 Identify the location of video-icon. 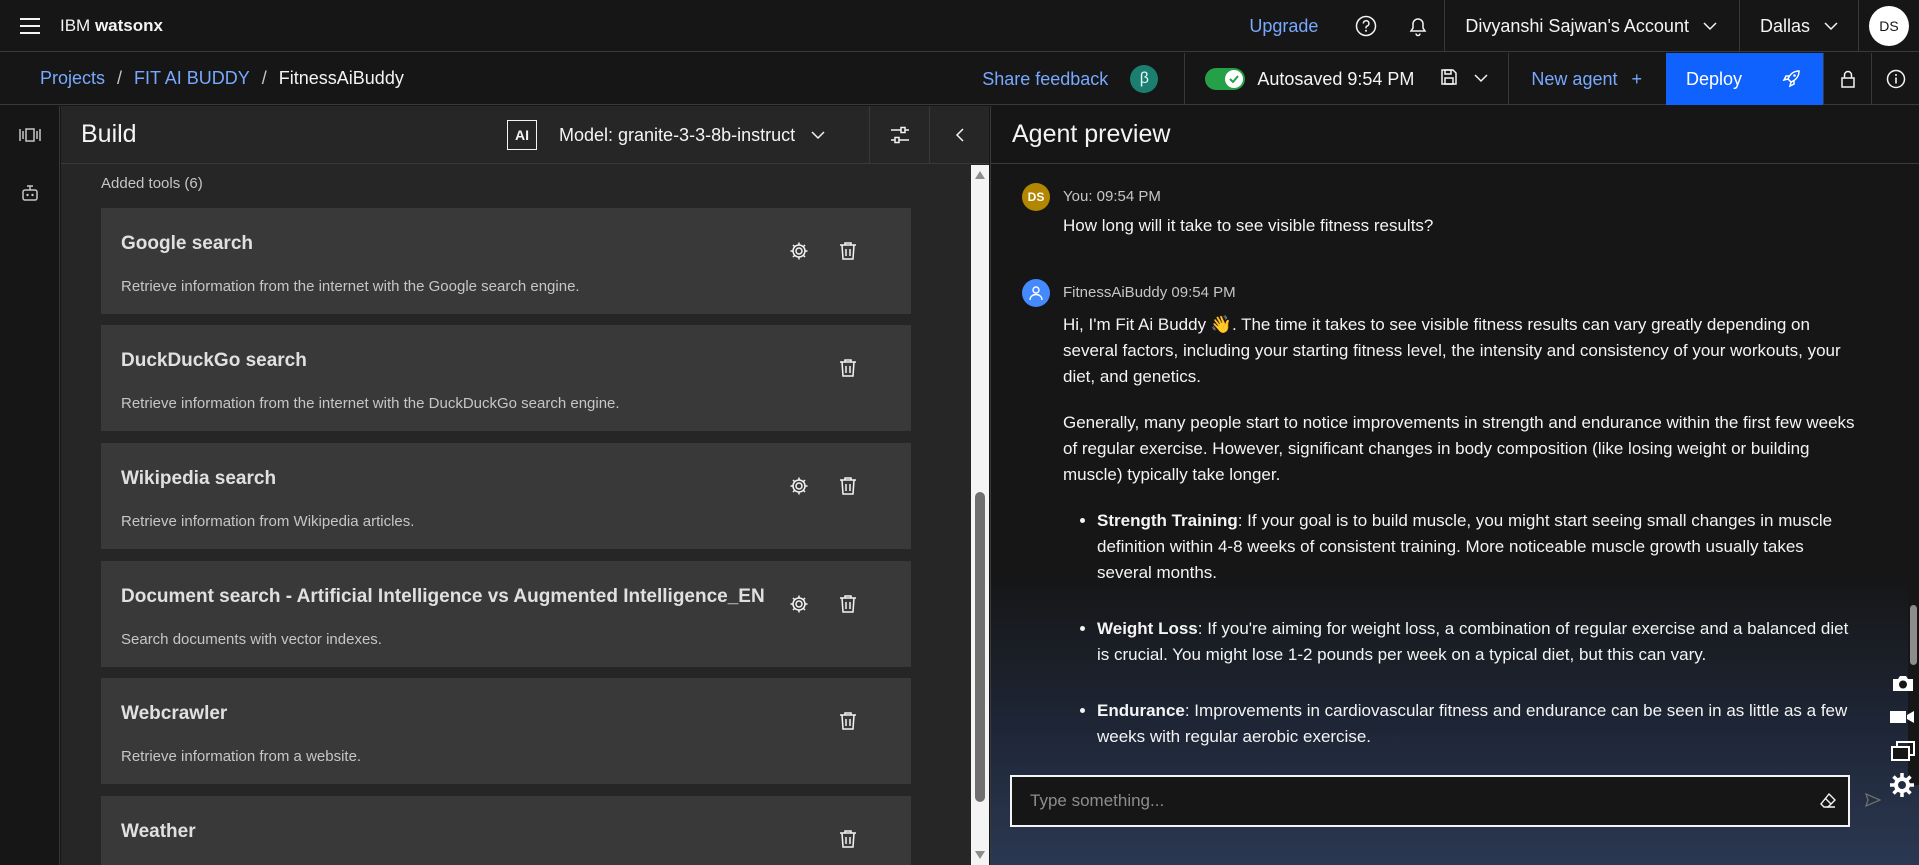
(1898, 717).